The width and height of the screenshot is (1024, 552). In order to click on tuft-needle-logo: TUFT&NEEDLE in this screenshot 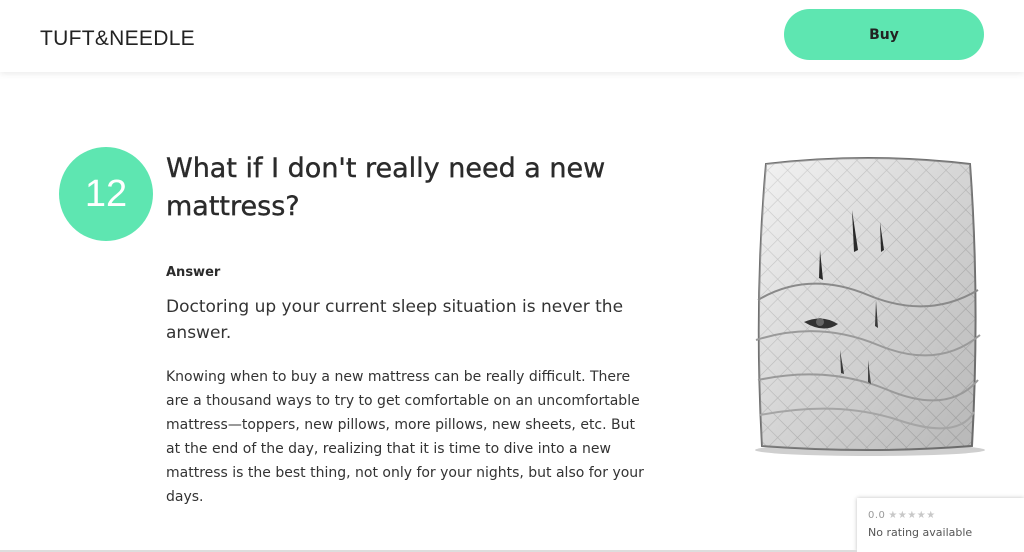, I will do `click(117, 39)`.